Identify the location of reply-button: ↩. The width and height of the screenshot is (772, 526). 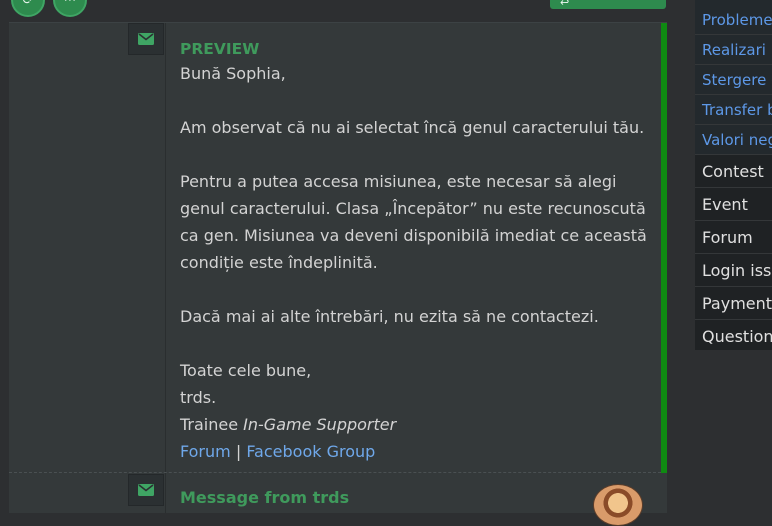
(608, 4).